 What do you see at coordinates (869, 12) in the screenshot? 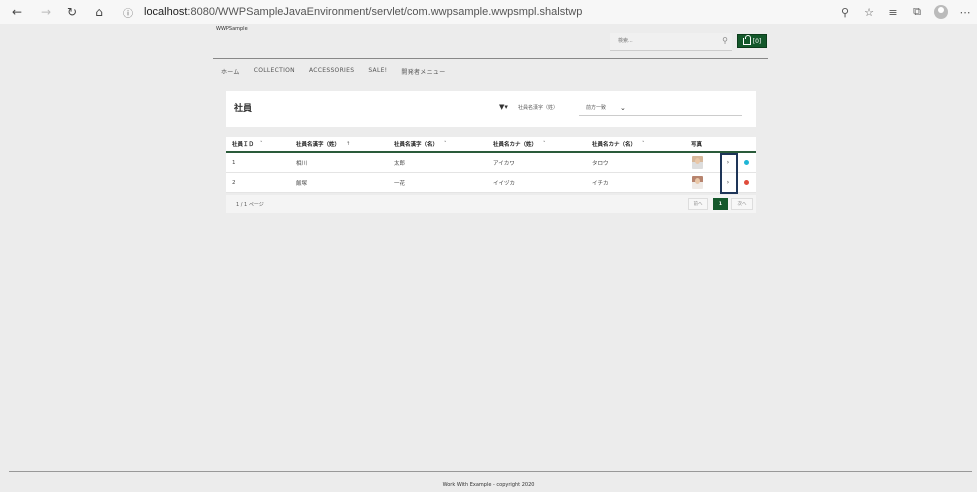
I see `favorite-star-icon: ☆` at bounding box center [869, 12].